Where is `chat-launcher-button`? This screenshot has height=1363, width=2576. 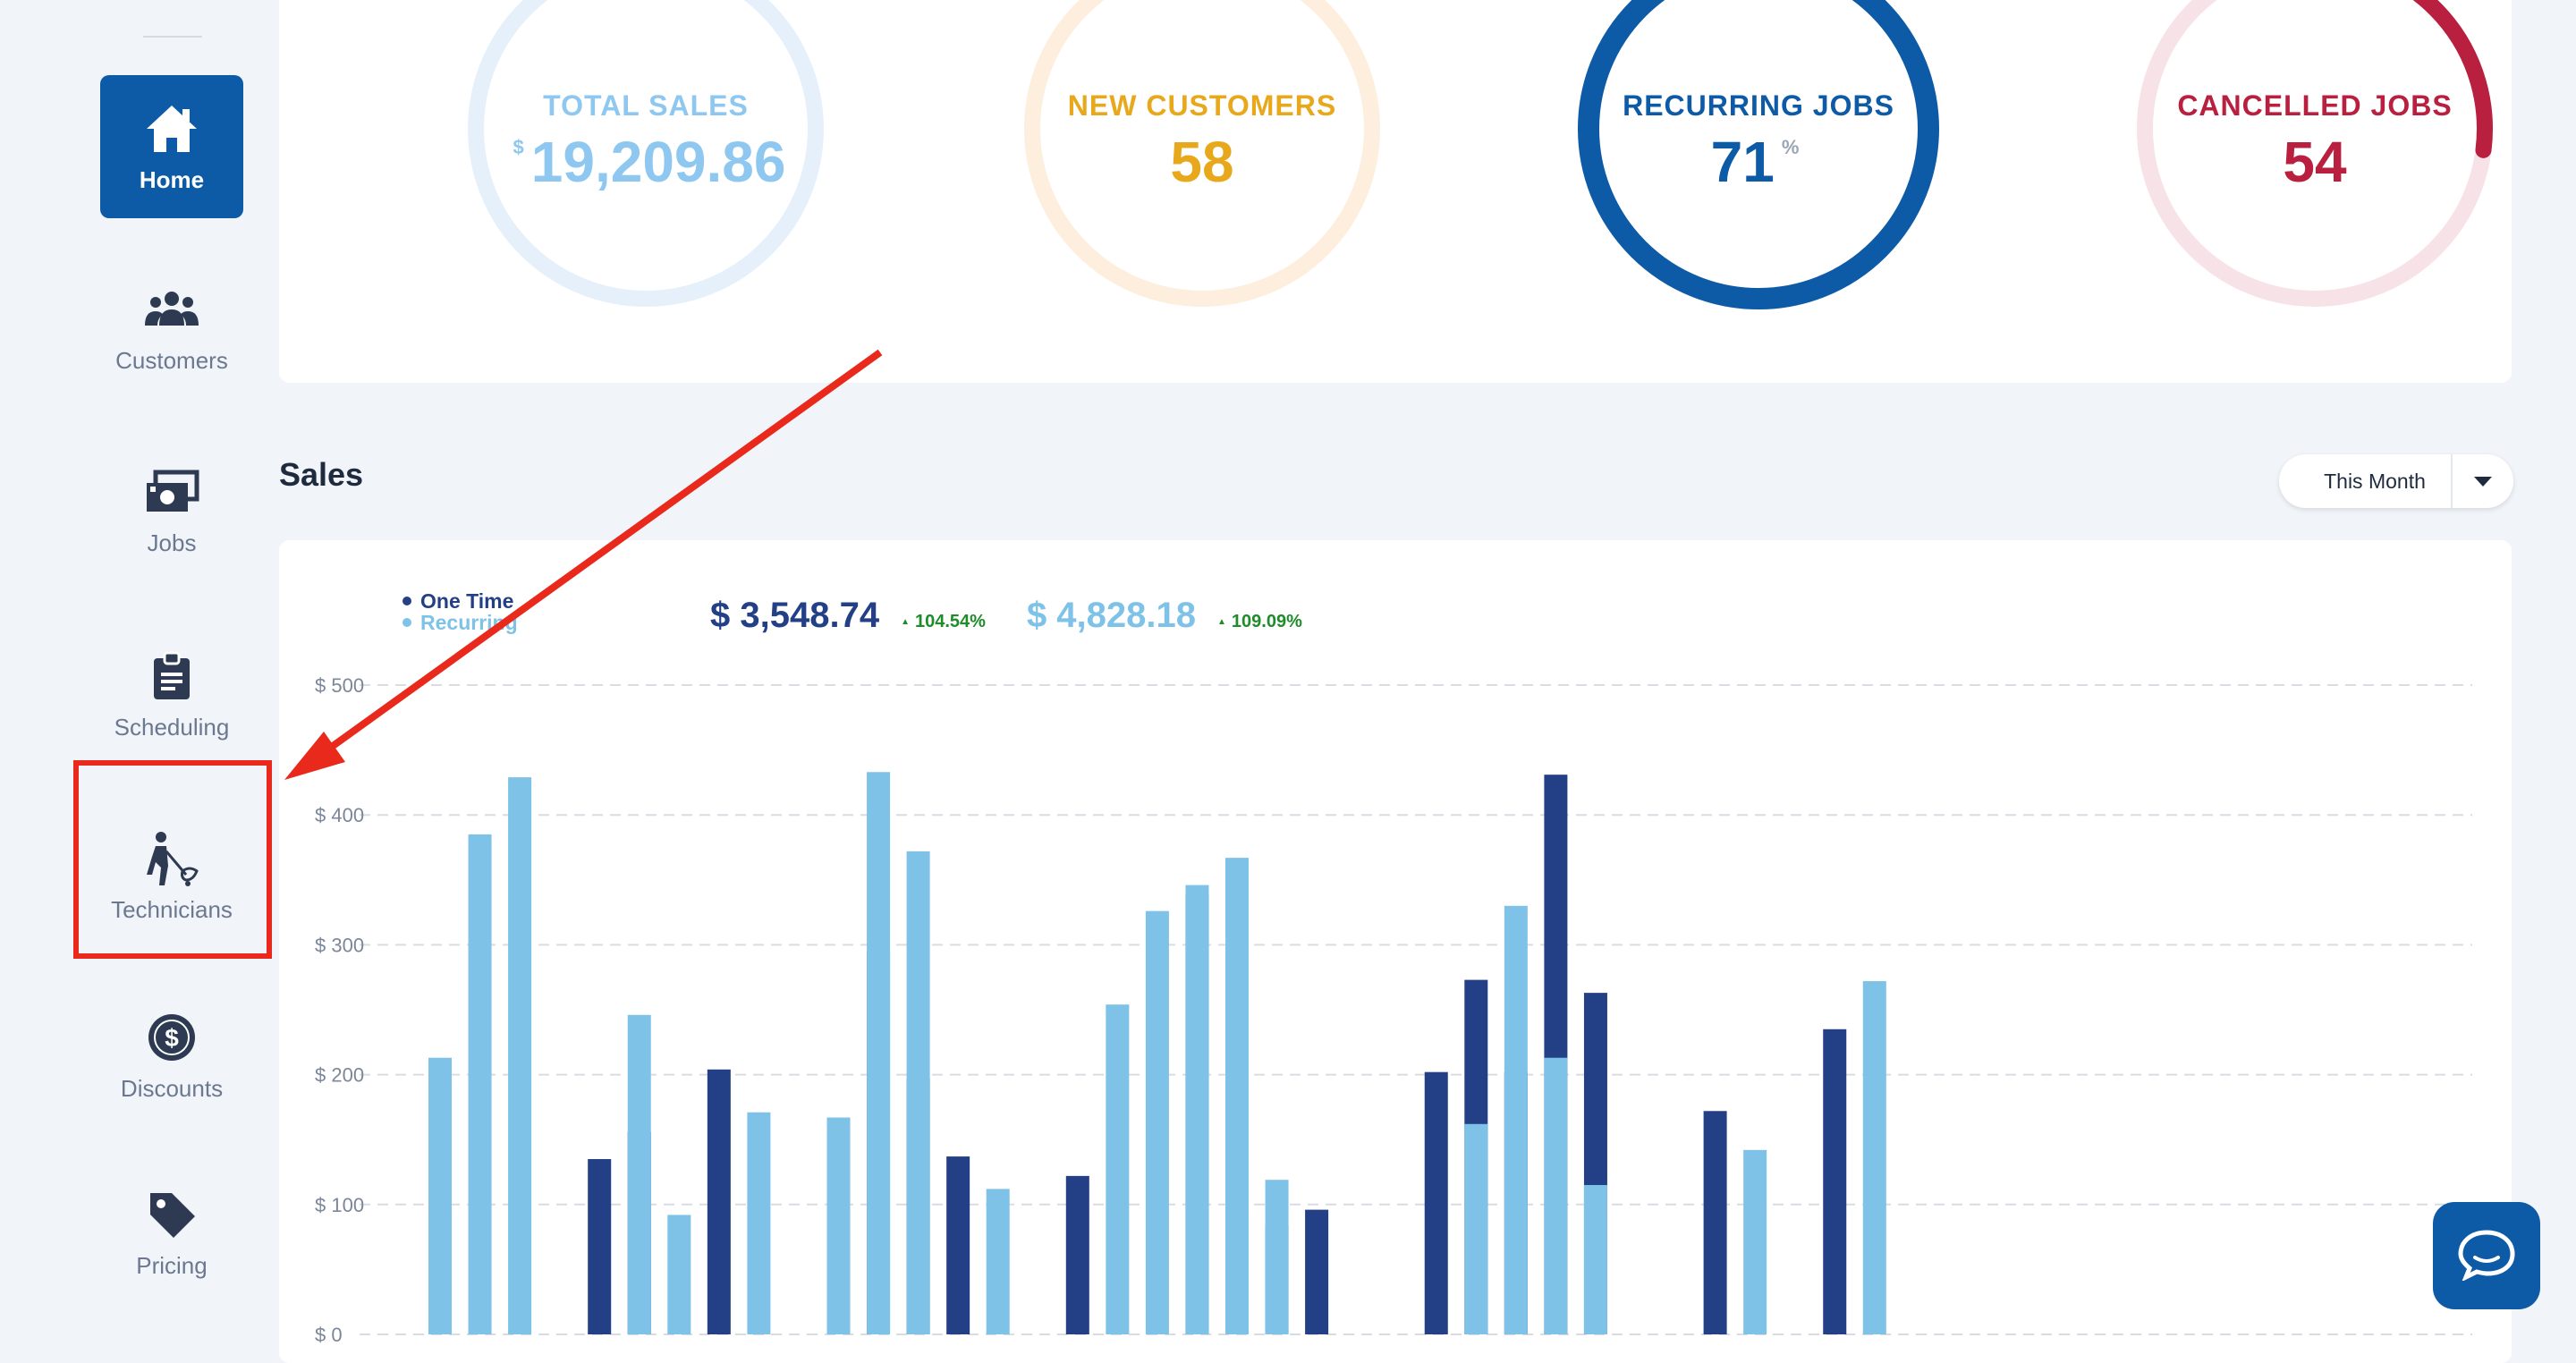 chat-launcher-button is located at coordinates (2486, 1256).